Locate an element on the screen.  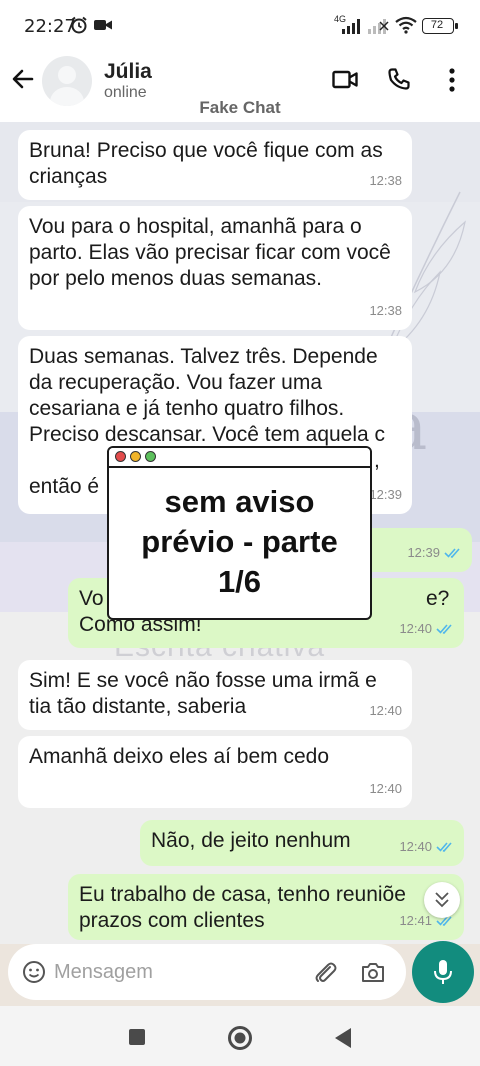
signal-secondary-icon is located at coordinates (378, 26).